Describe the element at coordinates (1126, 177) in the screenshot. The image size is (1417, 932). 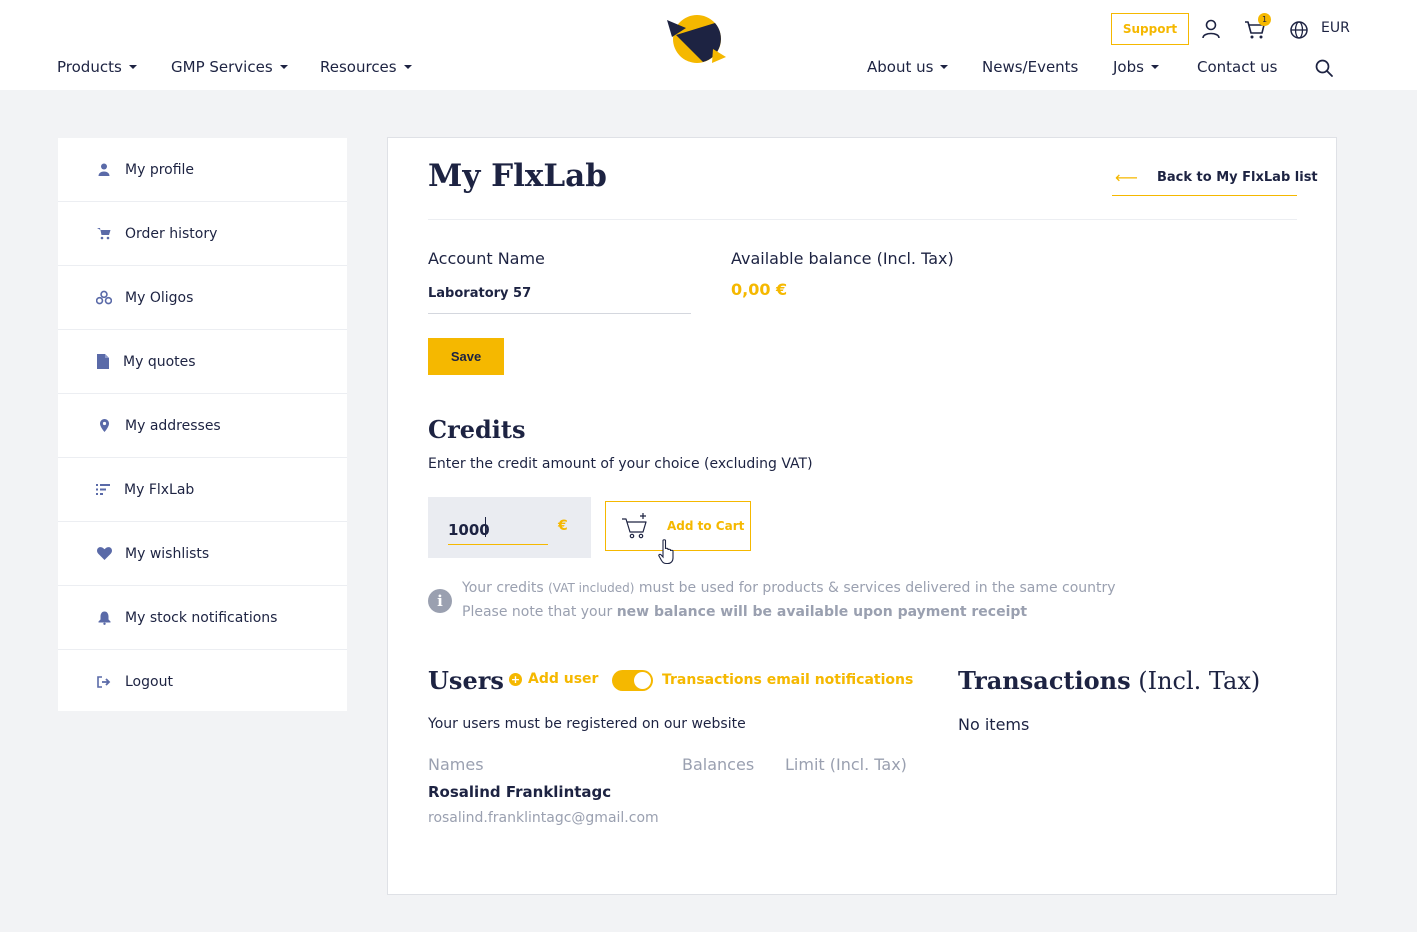
I see `arrow-left-icon: ⟵` at that location.